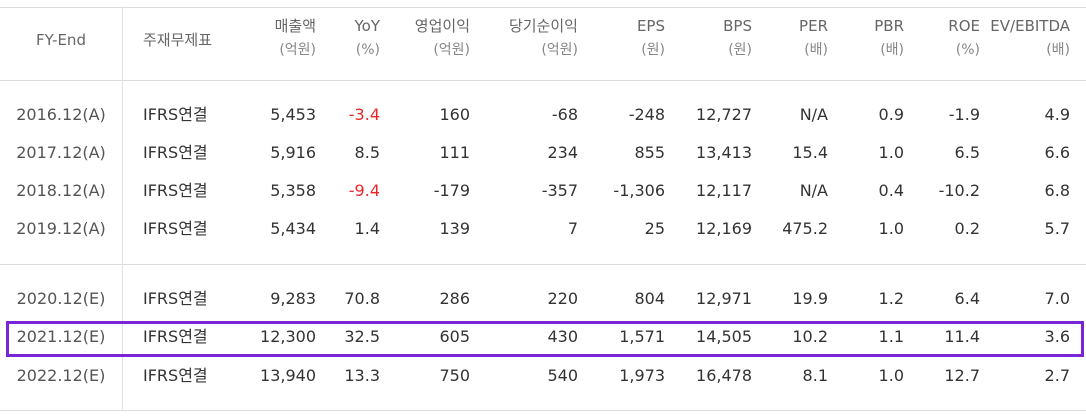  I want to click on cell-yoy: 13.3, so click(362, 375).